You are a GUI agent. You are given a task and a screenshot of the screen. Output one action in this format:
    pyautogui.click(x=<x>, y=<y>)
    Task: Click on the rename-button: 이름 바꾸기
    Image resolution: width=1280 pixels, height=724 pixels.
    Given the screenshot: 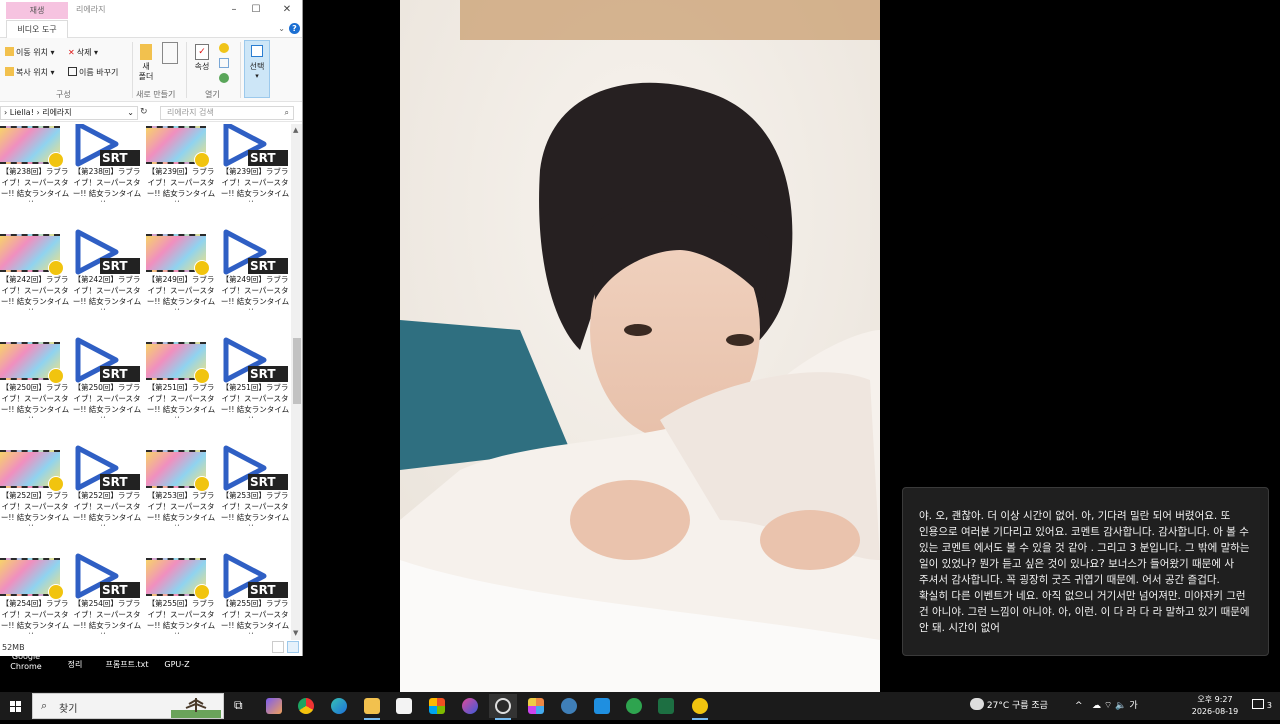 What is the action you would take?
    pyautogui.click(x=93, y=73)
    